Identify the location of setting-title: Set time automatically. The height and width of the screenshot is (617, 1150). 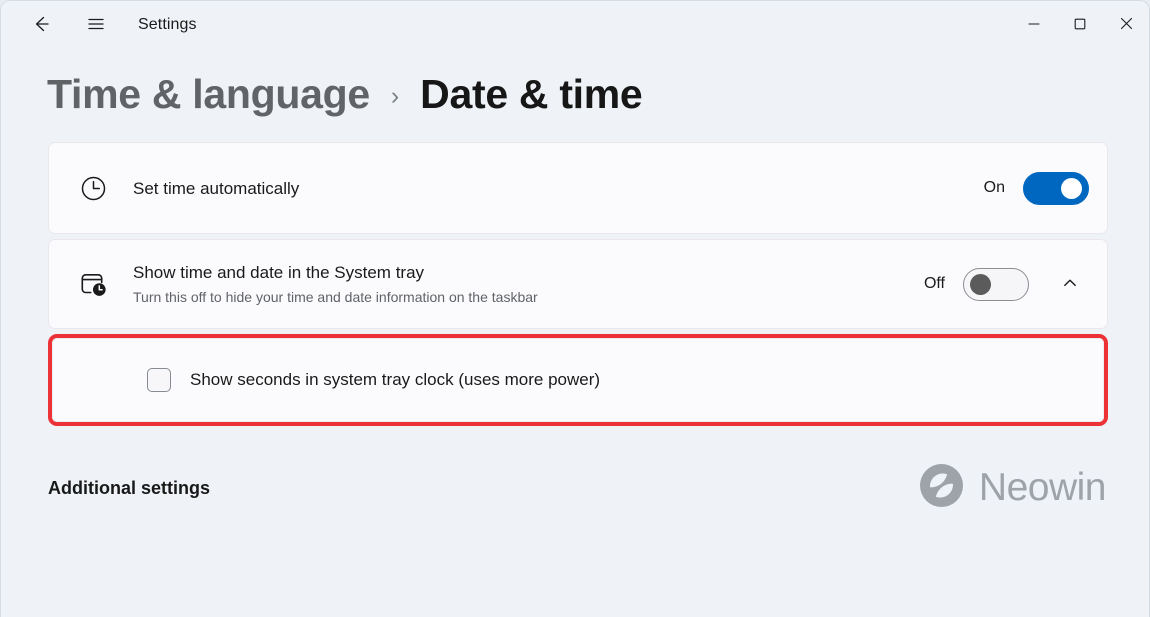
(216, 188).